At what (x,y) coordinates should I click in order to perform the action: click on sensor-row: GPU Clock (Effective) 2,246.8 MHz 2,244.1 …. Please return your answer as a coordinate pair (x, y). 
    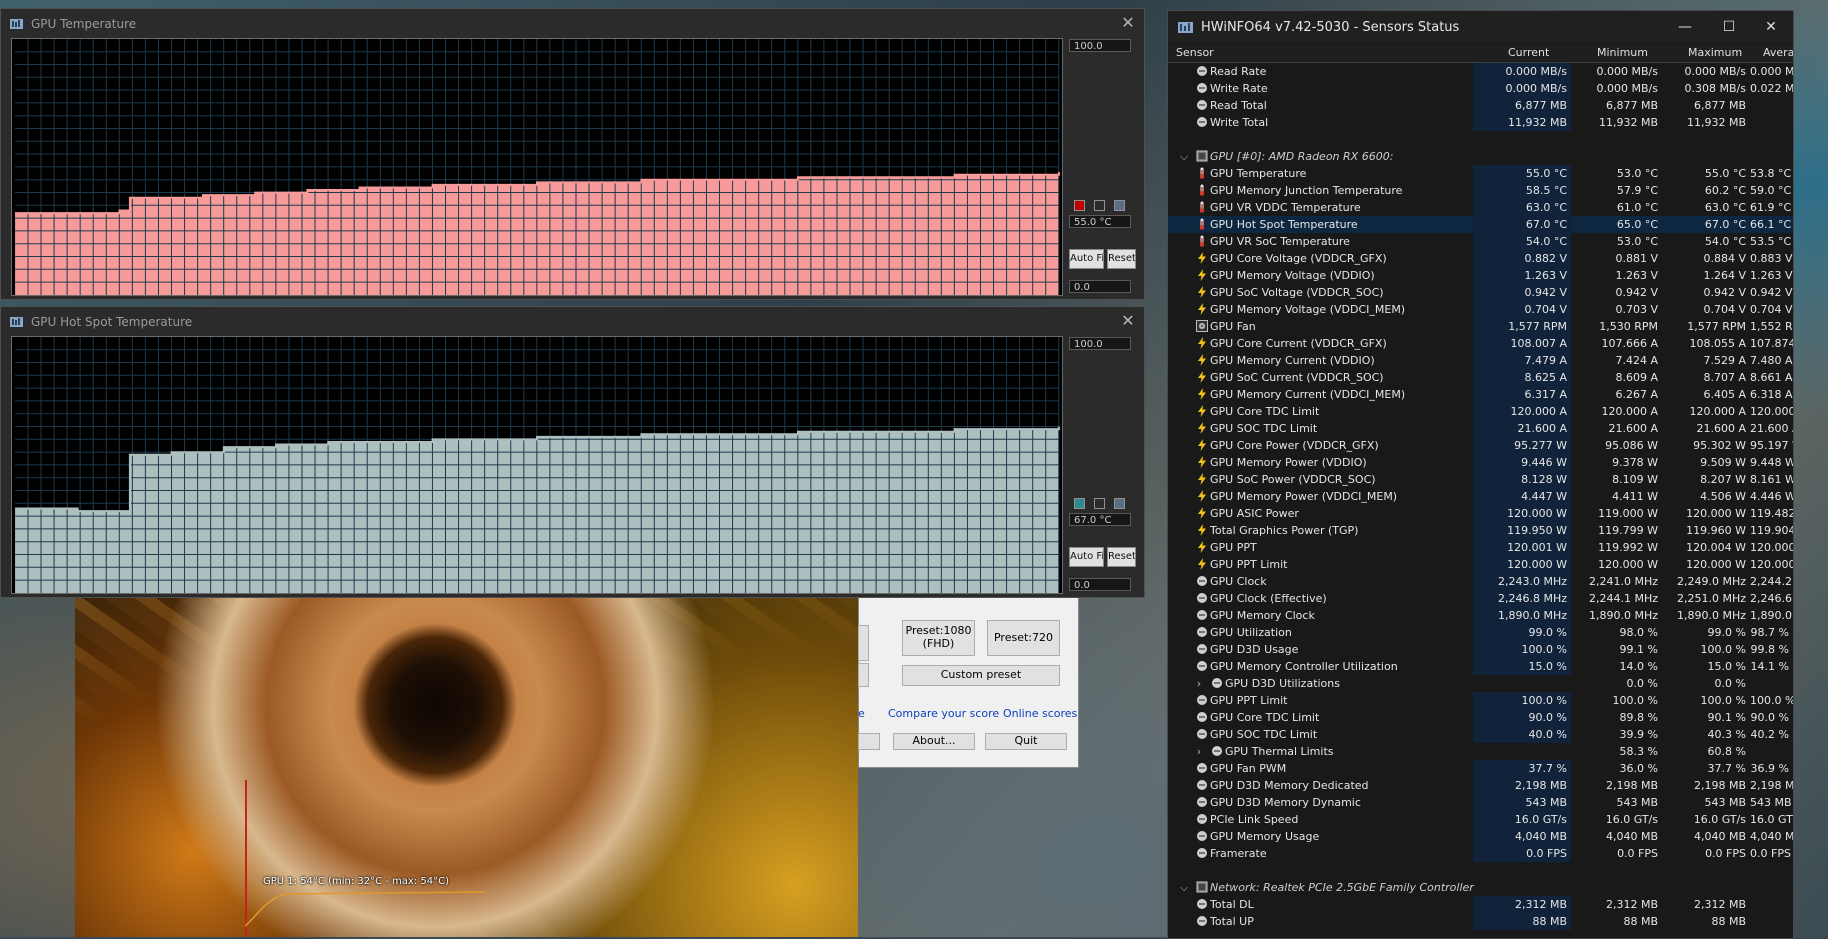
    Looking at the image, I should click on (1480, 598).